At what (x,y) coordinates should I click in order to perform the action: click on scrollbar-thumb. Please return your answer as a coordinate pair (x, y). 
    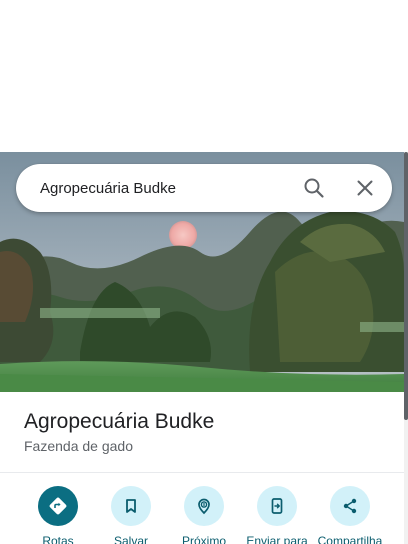
    Looking at the image, I should click on (406, 286).